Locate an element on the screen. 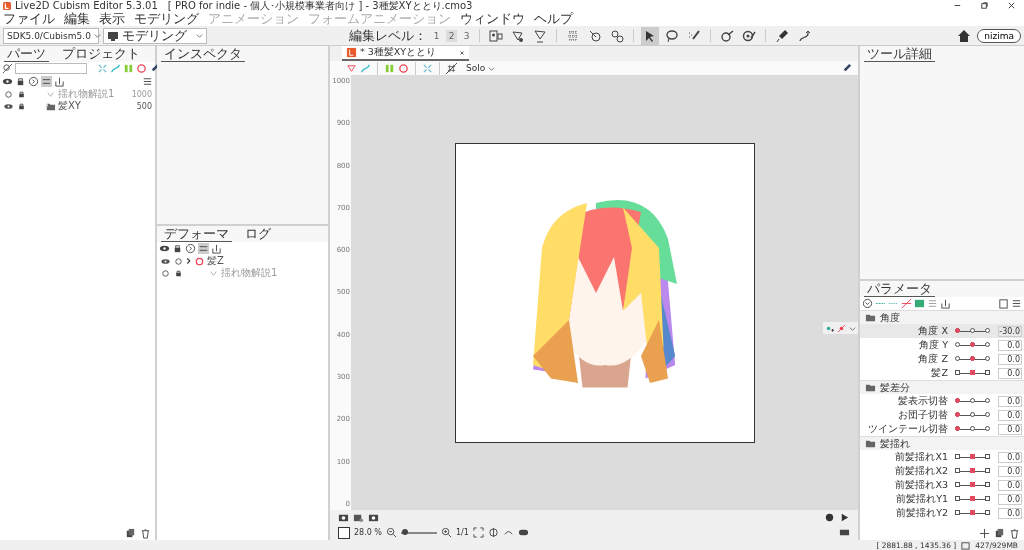 The width and height of the screenshot is (1024, 550). mesh-link-icon is located at coordinates (351, 68).